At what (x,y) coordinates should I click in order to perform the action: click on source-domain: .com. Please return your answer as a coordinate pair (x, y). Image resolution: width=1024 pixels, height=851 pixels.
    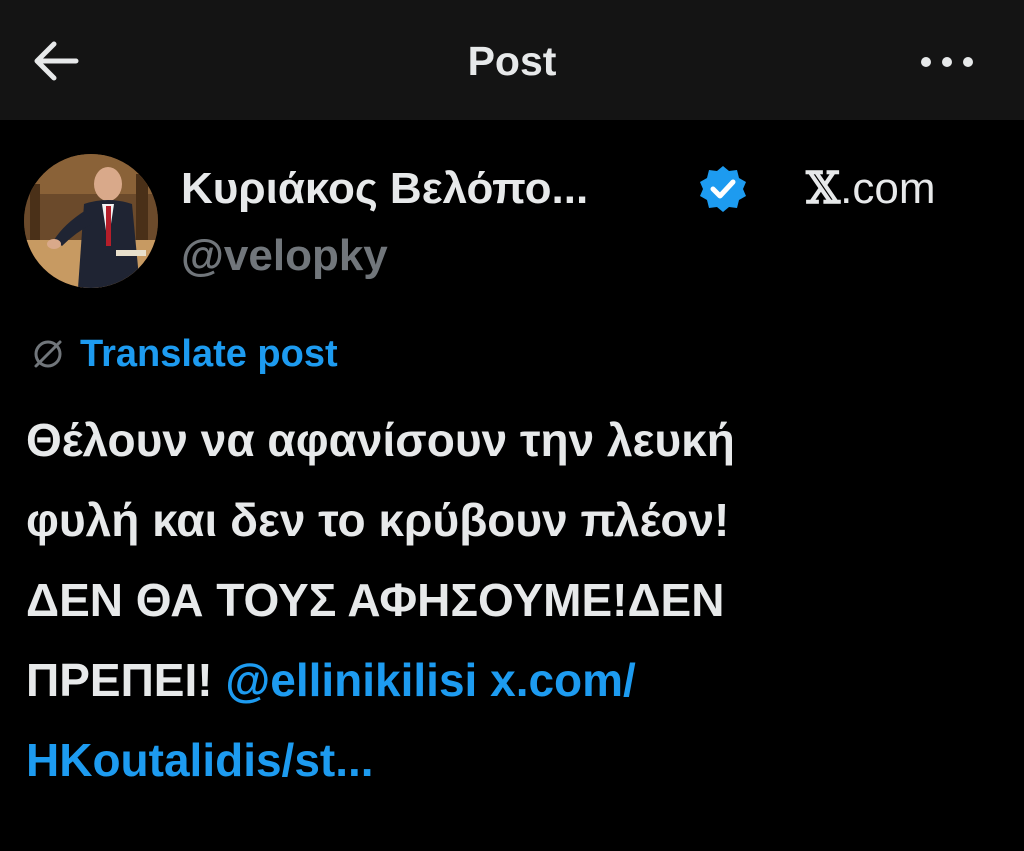
    Looking at the image, I should click on (888, 188).